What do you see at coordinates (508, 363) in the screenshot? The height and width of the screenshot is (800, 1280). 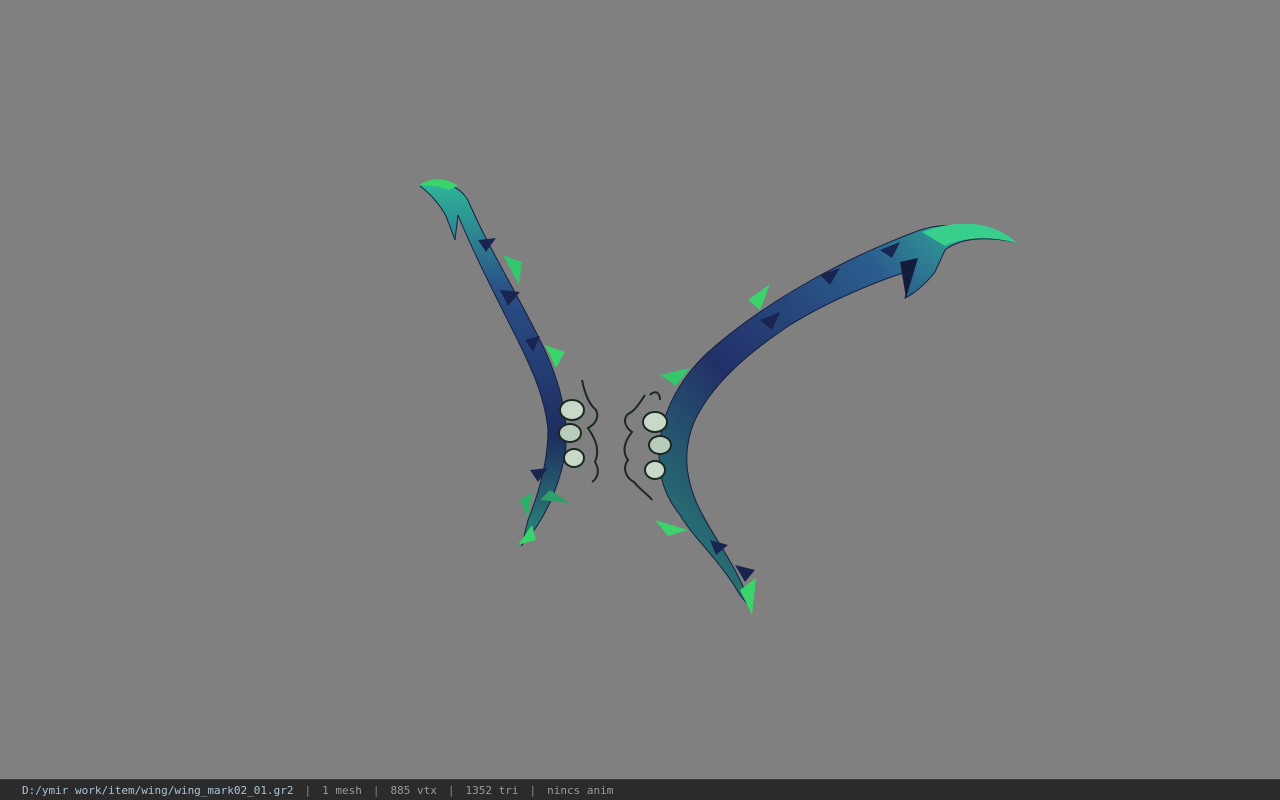 I see `left-wing` at bounding box center [508, 363].